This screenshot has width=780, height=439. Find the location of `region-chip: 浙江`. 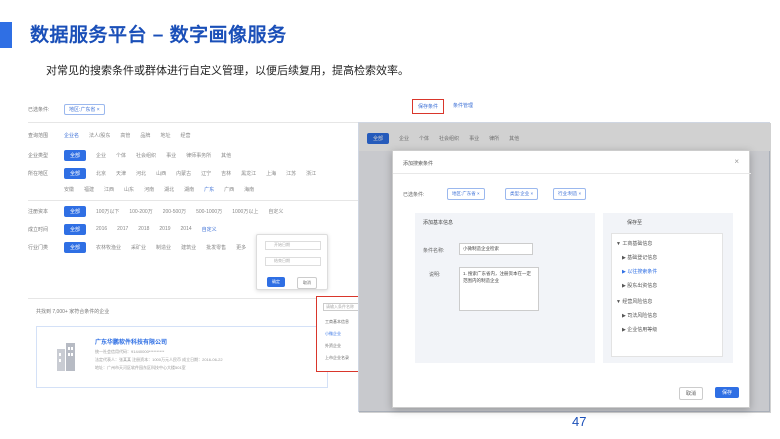

region-chip: 浙江 is located at coordinates (311, 173).